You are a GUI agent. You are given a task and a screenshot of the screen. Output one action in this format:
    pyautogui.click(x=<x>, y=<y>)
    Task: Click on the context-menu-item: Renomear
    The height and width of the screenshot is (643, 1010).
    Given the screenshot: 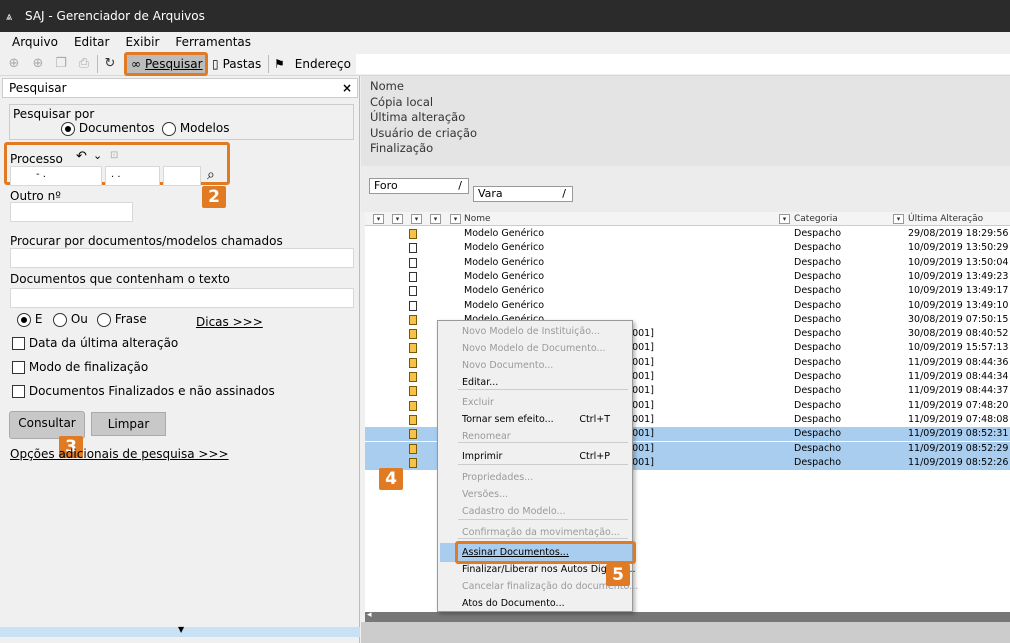 What is the action you would take?
    pyautogui.click(x=546, y=436)
    